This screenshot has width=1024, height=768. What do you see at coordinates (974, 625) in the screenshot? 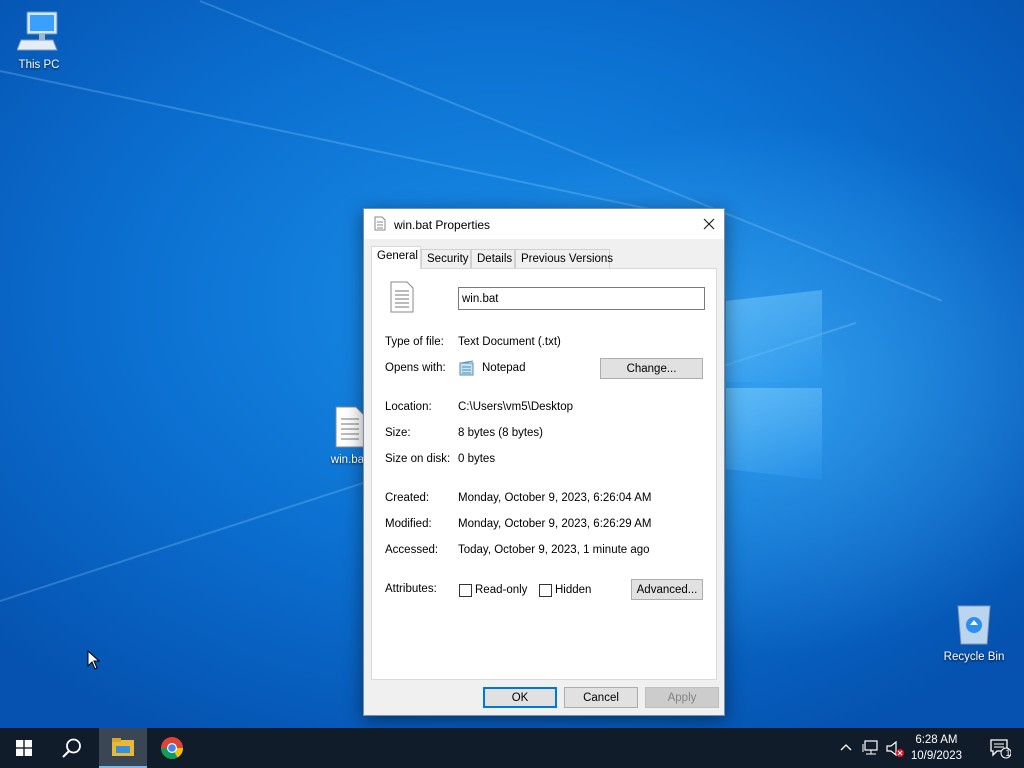
I see `recycle-bin-icon` at bounding box center [974, 625].